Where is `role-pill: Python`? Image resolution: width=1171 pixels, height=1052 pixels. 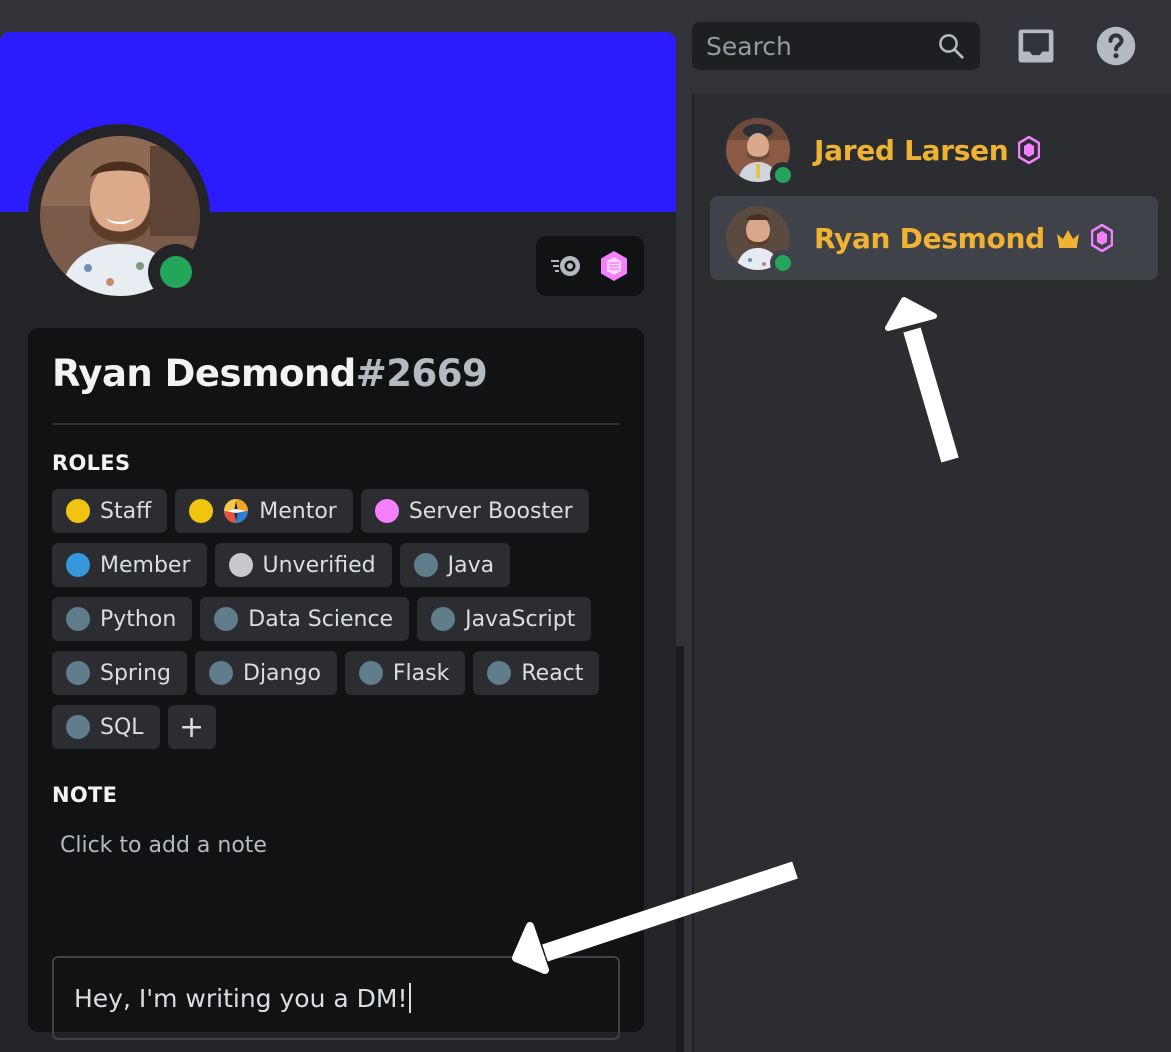
role-pill: Python is located at coordinates (122, 619).